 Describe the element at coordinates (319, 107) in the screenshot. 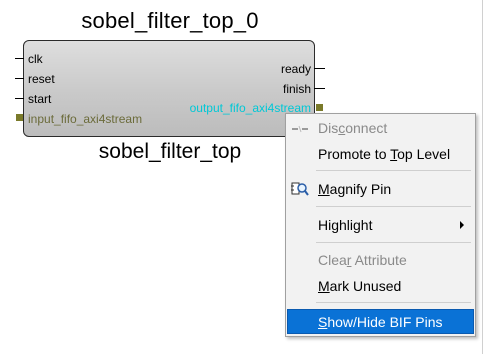

I see `pin-output-fifo-axi4stream` at that location.